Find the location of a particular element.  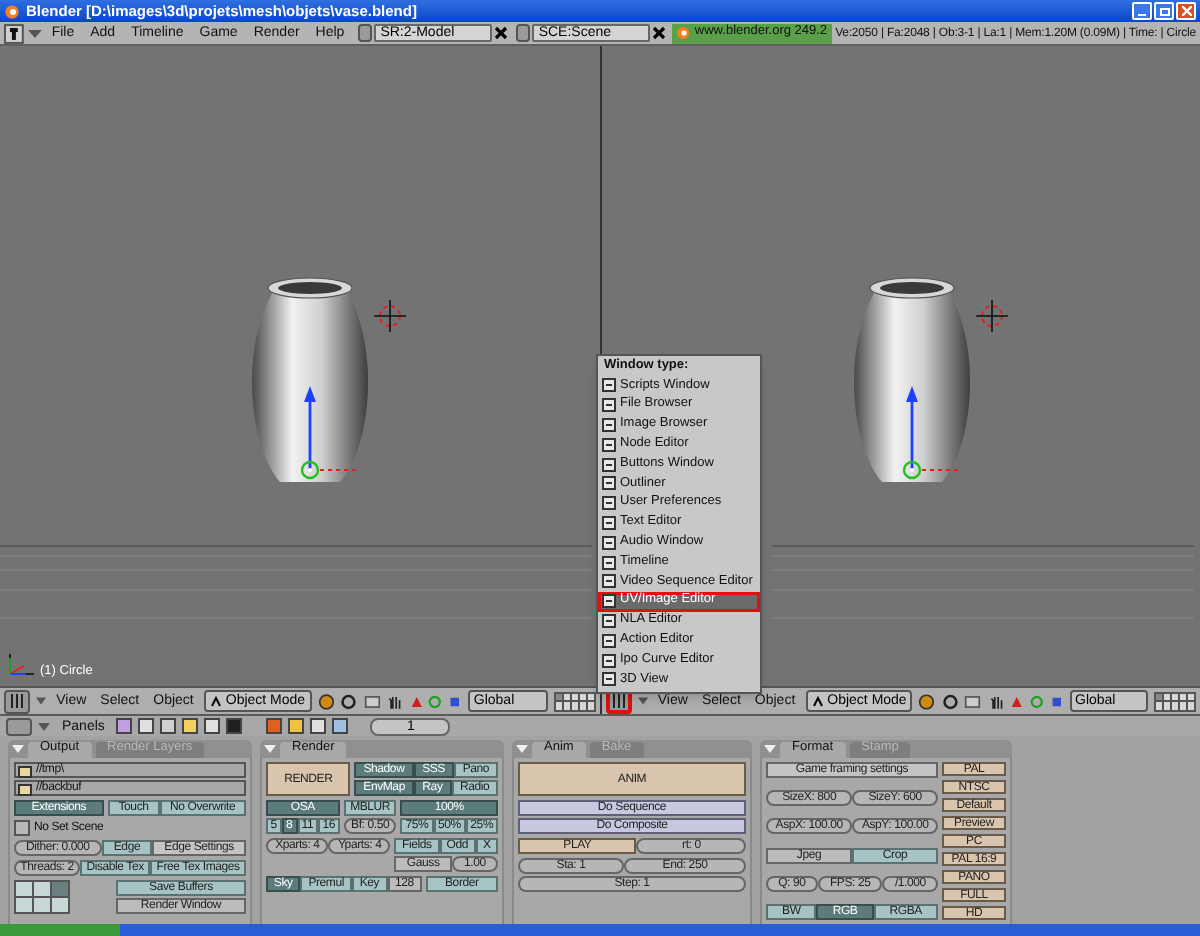

display-layout-icon is located at coordinates (42, 897).